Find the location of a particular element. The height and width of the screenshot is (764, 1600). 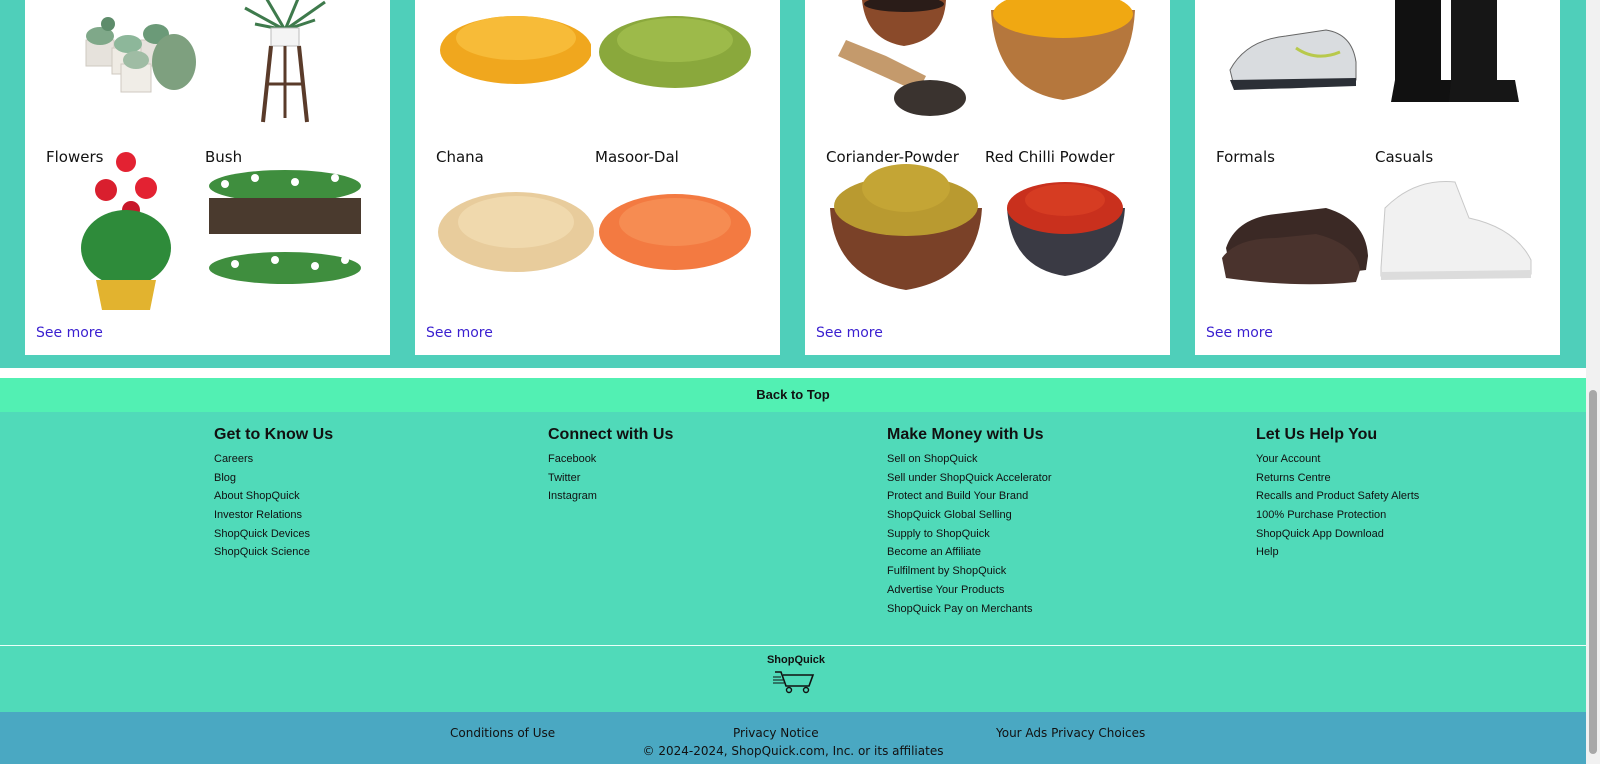

footer-link-brand: Protect and Build Your Brand is located at coordinates (969, 496).